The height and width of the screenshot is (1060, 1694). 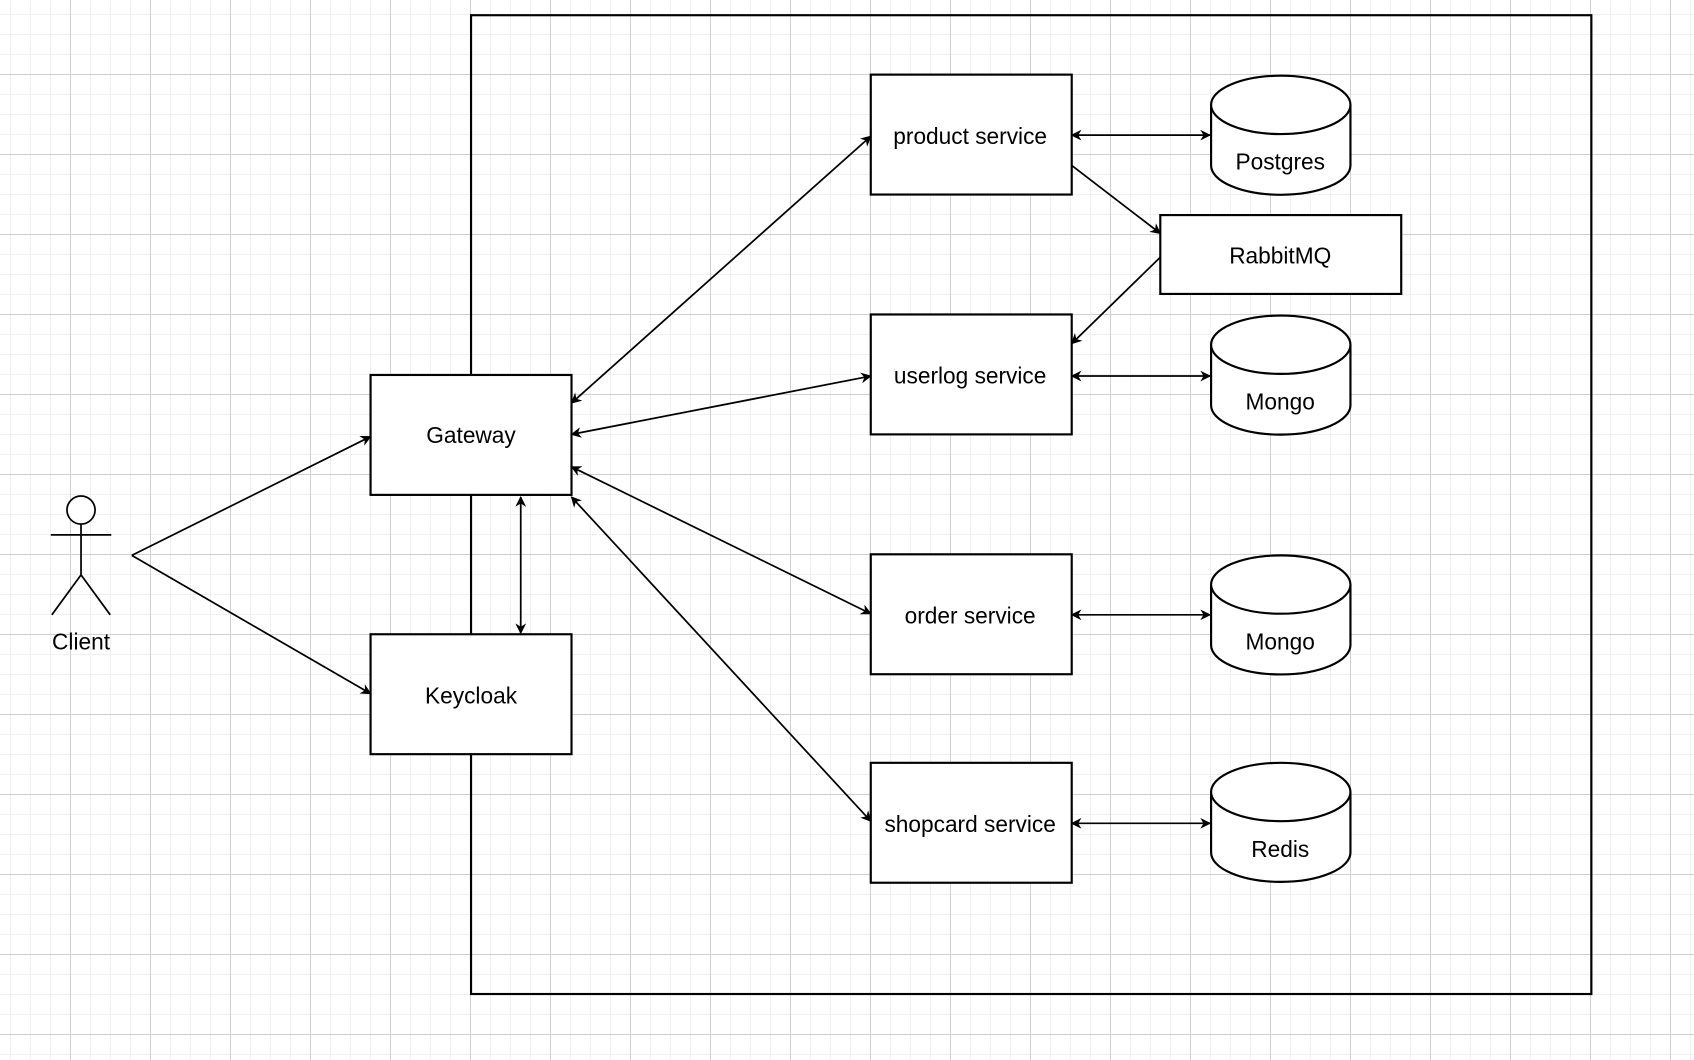 I want to click on edge-gateway-order, so click(x=721, y=540).